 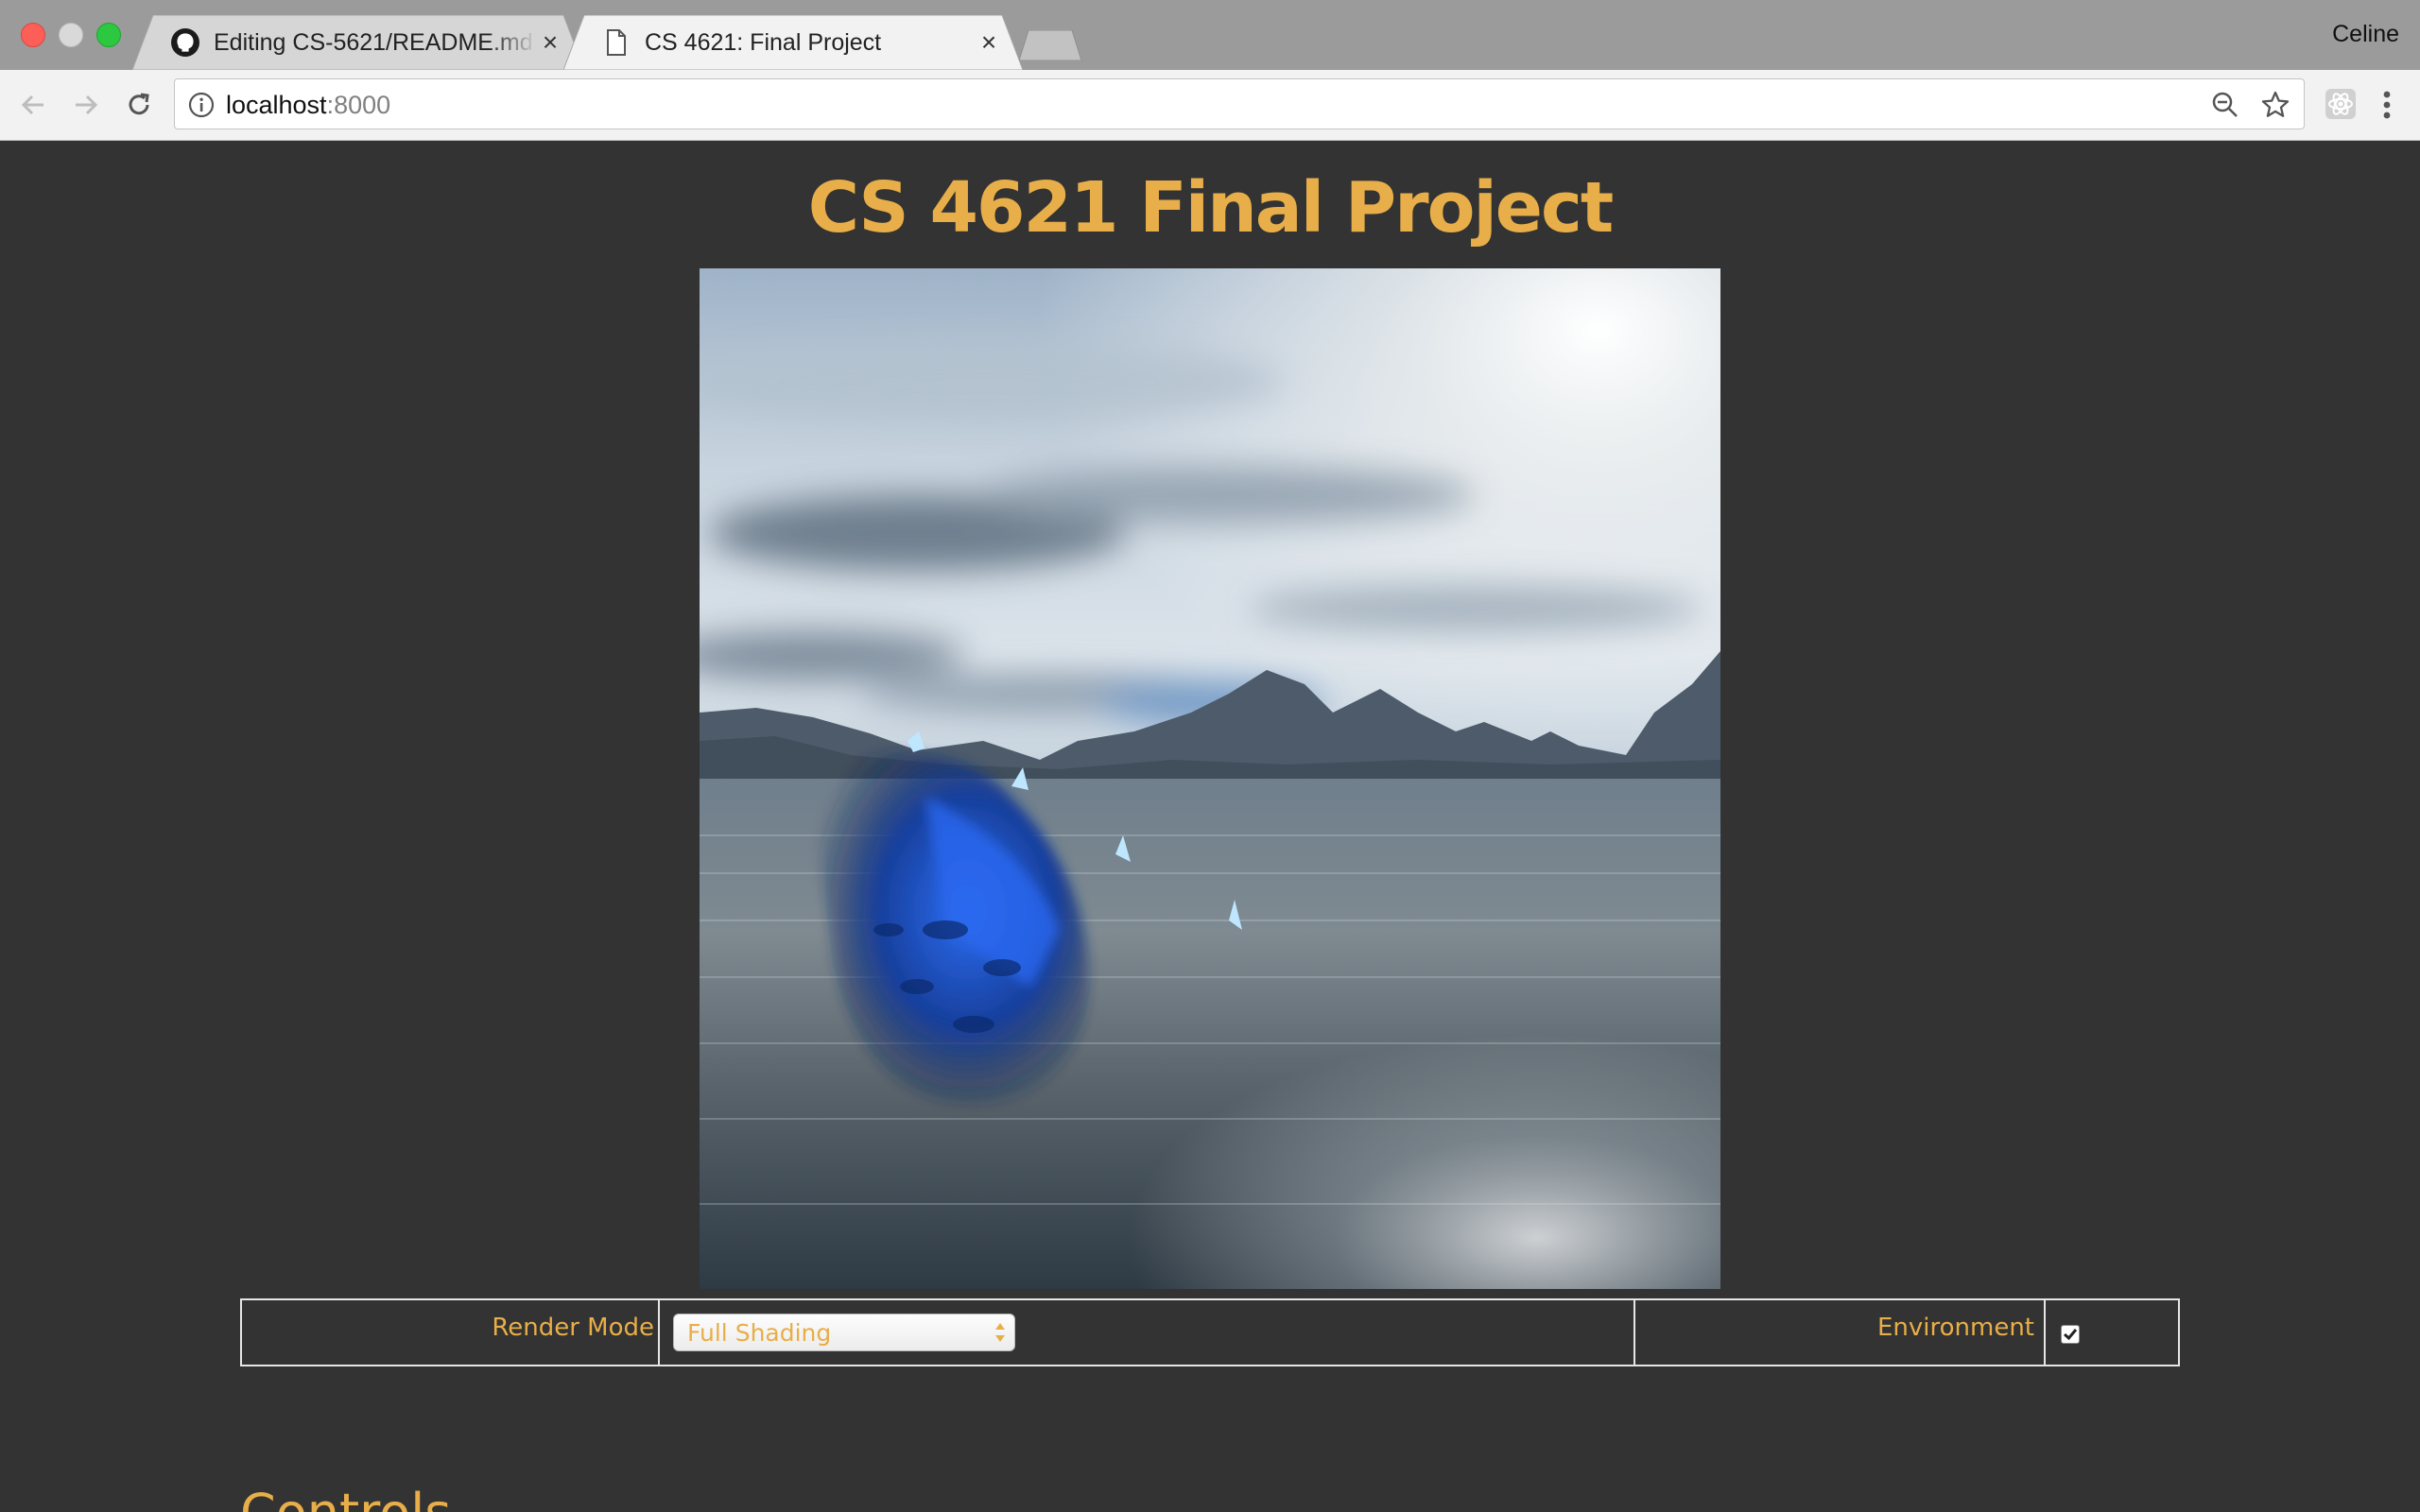 I want to click on more-options-icon, so click(x=2387, y=105).